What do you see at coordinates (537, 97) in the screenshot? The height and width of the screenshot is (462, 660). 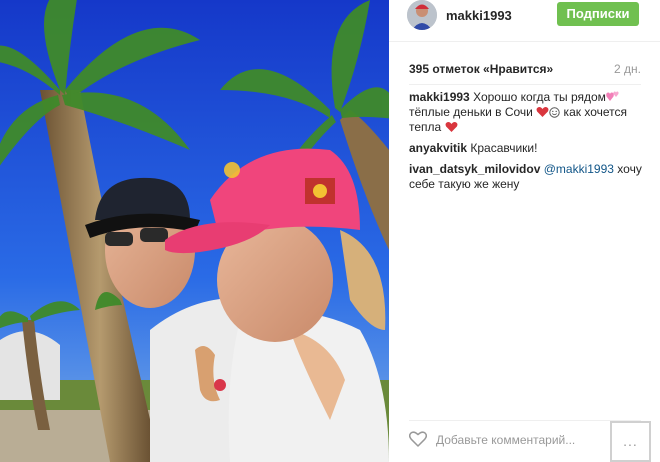 I see `comment-text: Хорошо когда ты рядом` at bounding box center [537, 97].